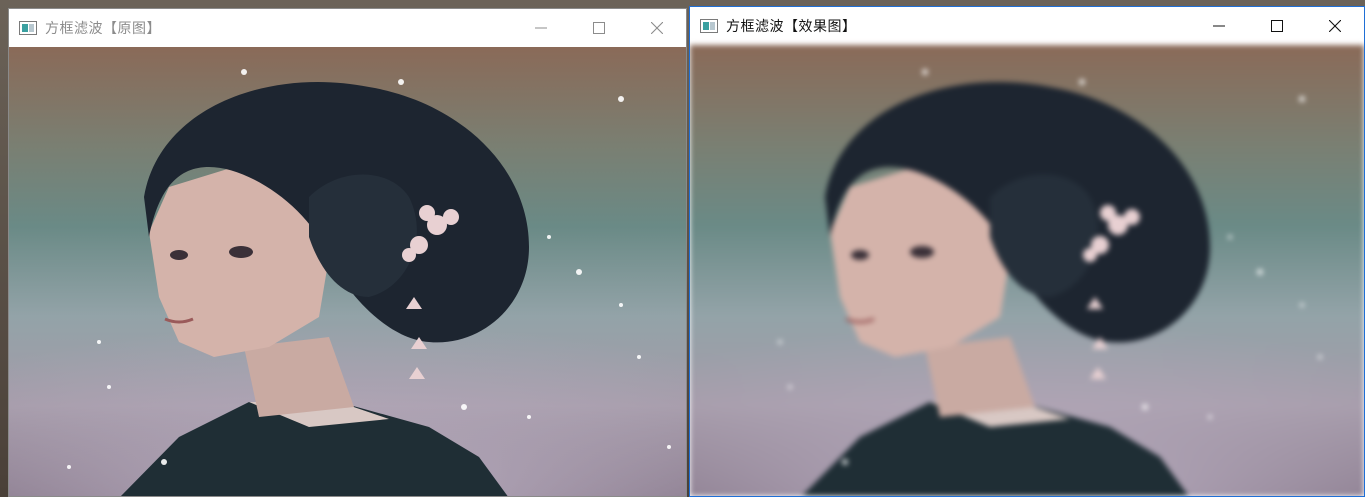 The image size is (1365, 497). Describe the element at coordinates (1027, 26) in the screenshot. I see `titlebar: 方框滤波【效果图】` at that location.